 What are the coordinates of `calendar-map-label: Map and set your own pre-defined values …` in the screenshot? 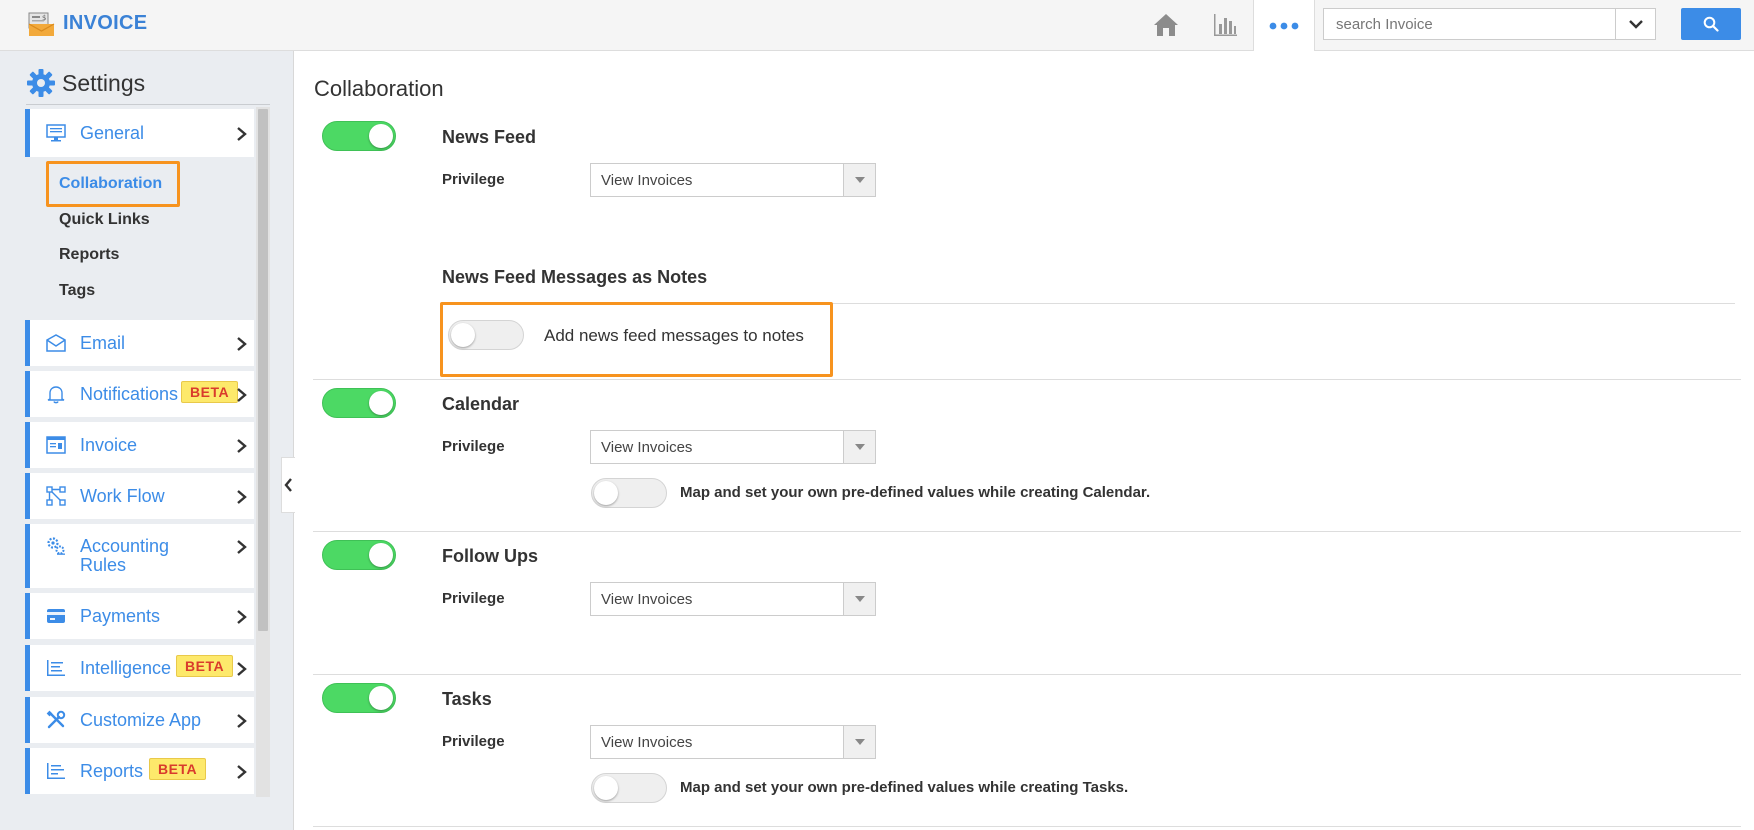 It's located at (915, 492).